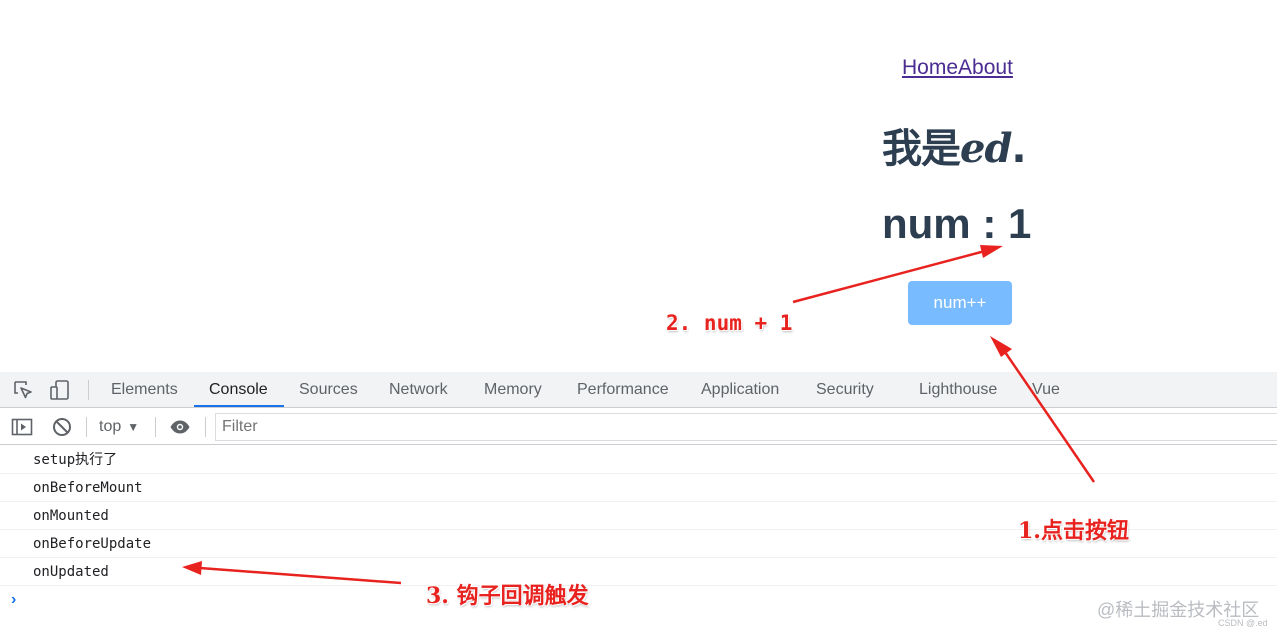 The height and width of the screenshot is (637, 1277). I want to click on annotation-step2: 2. num + 1, so click(729, 323).